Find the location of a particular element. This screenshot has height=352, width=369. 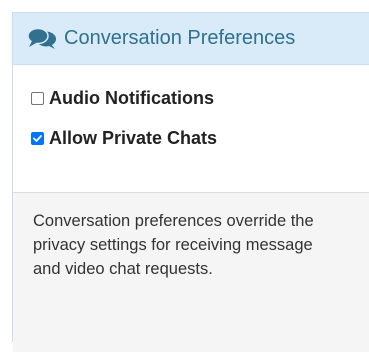

allow-private-chats-checkbox is located at coordinates (37, 138).